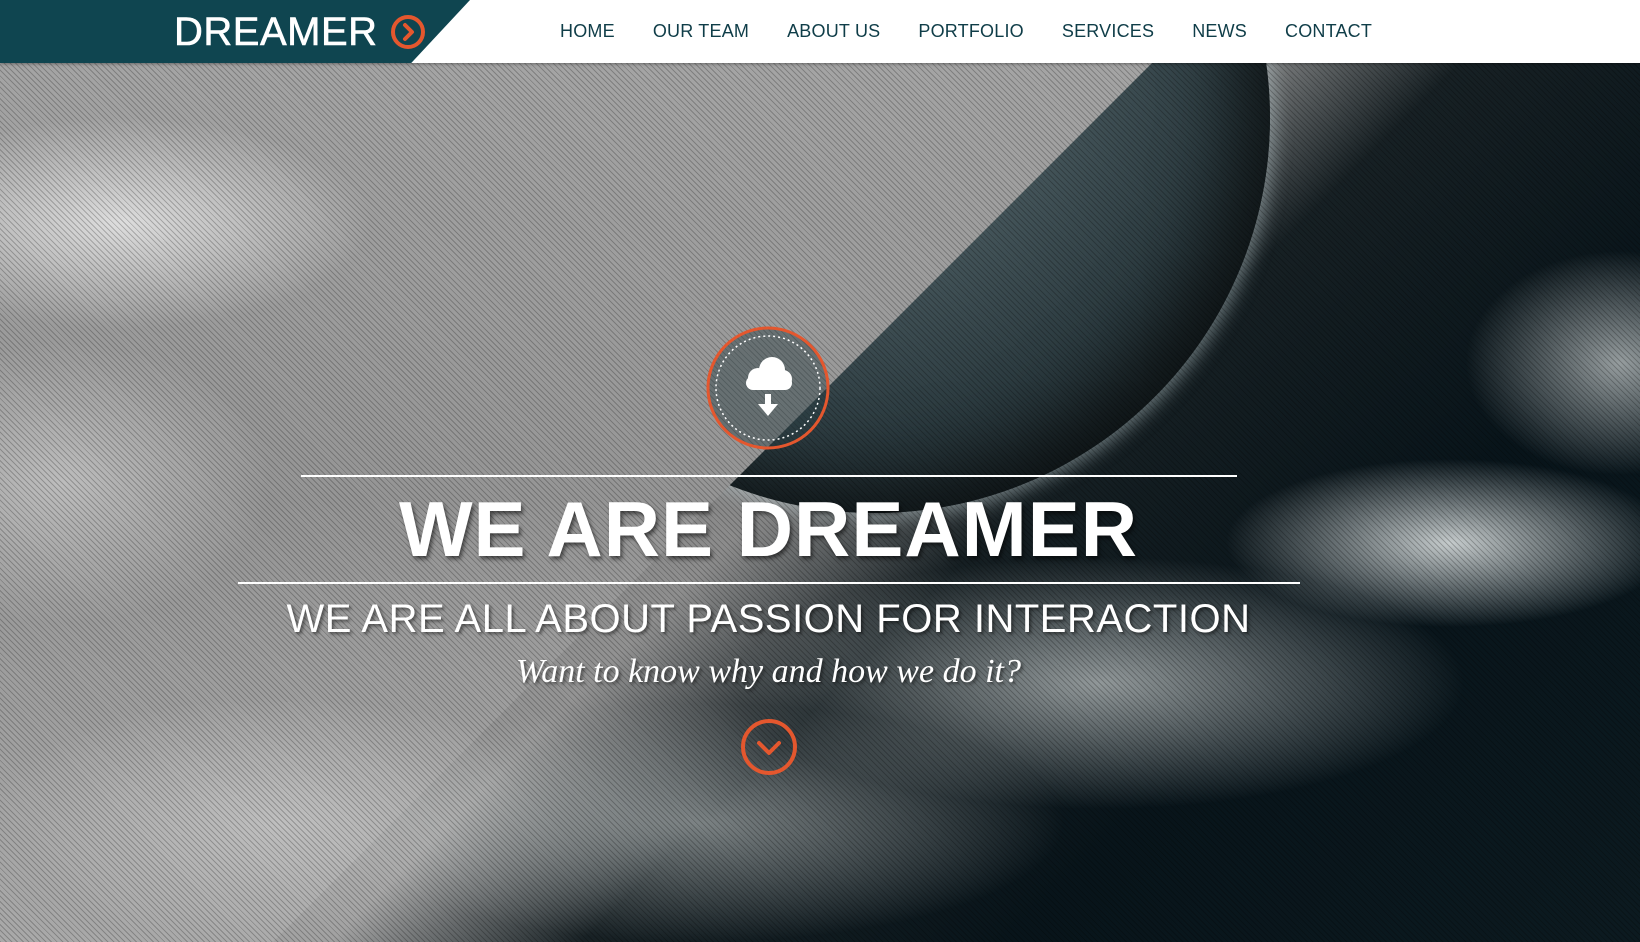 The image size is (1640, 942). Describe the element at coordinates (971, 31) in the screenshot. I see `nav-item-portfolio: PORTFOLIO` at that location.